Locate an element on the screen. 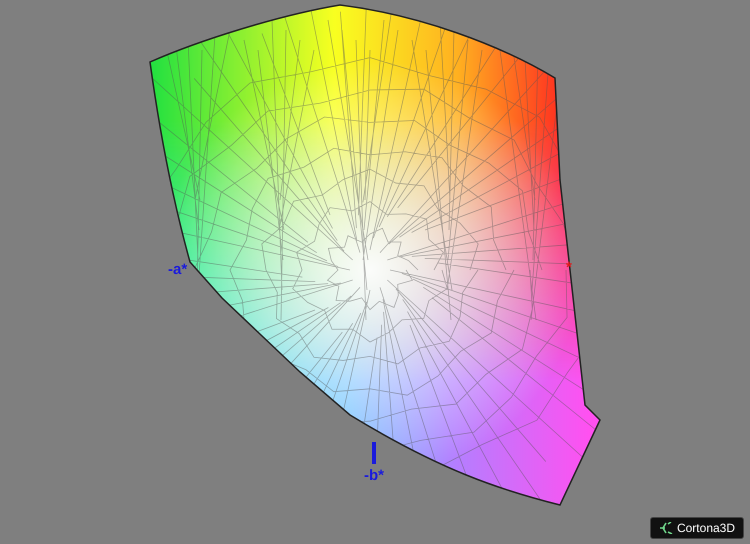 This screenshot has width=750, height=544. axis-label: -b* is located at coordinates (374, 475).